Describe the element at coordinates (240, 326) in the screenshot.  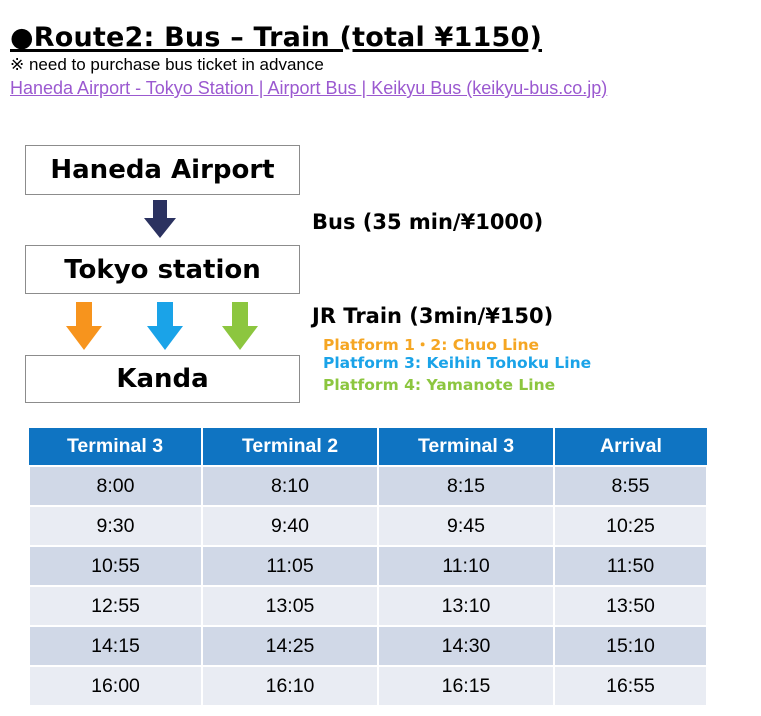
I see `yamanote-line-down-arrow-icon` at that location.